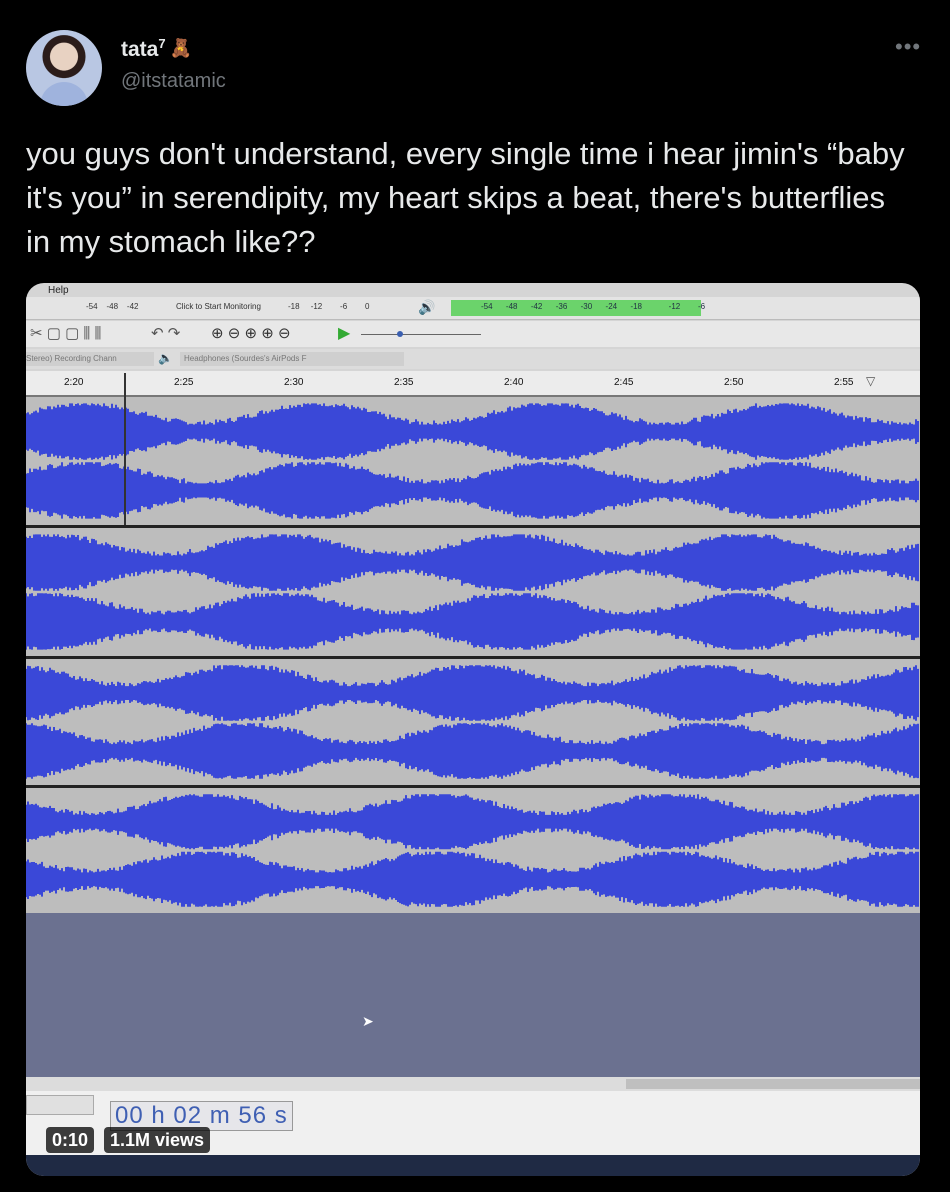 The height and width of the screenshot is (1192, 950). Describe the element at coordinates (64, 94) in the screenshot. I see `avatar-shirt` at that location.